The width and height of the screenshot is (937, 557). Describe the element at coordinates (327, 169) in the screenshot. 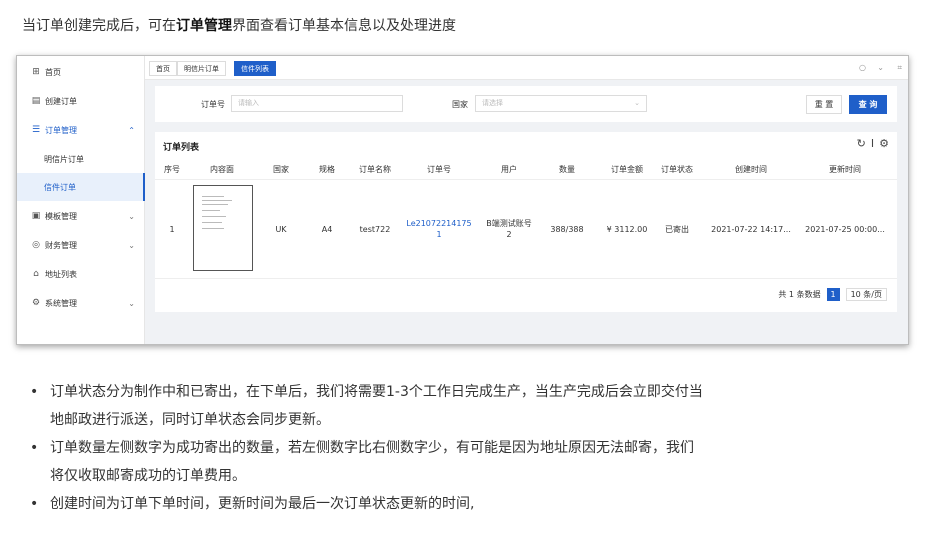

I see `column-header: 规格` at that location.